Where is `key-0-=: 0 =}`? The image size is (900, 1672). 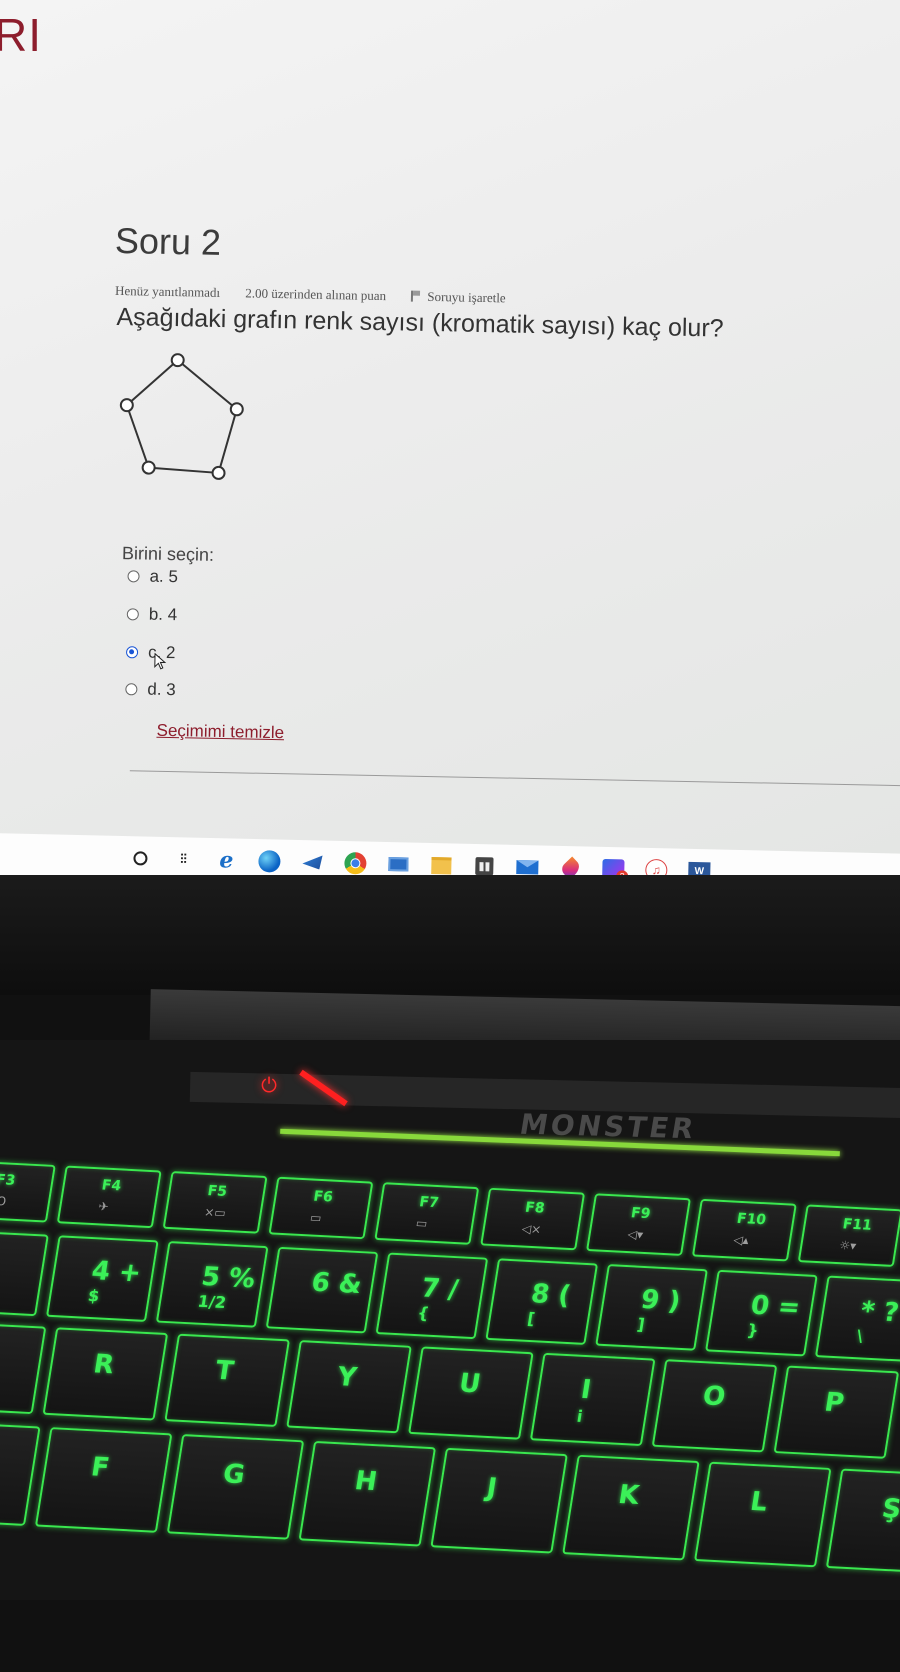
key-0-=: 0 =} is located at coordinates (761, 1313).